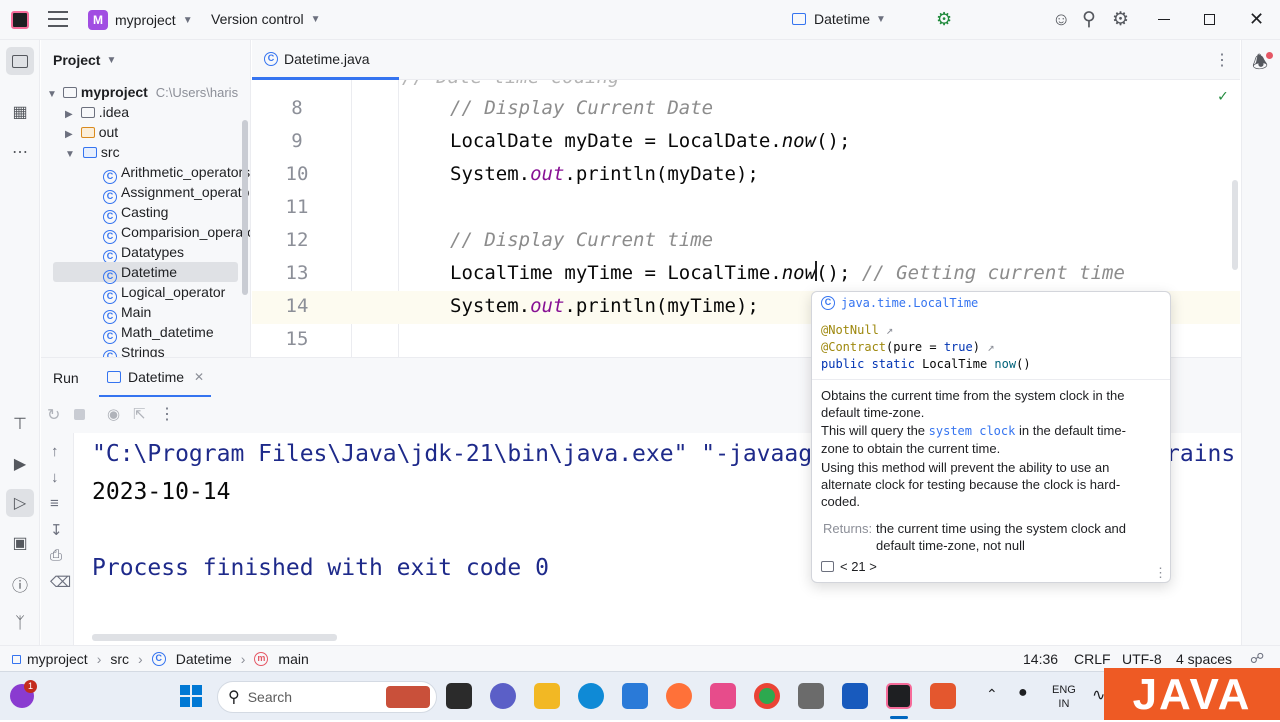 This screenshot has width=1280, height=722. What do you see at coordinates (113, 414) in the screenshot?
I see `camera-icon: ◉` at bounding box center [113, 414].